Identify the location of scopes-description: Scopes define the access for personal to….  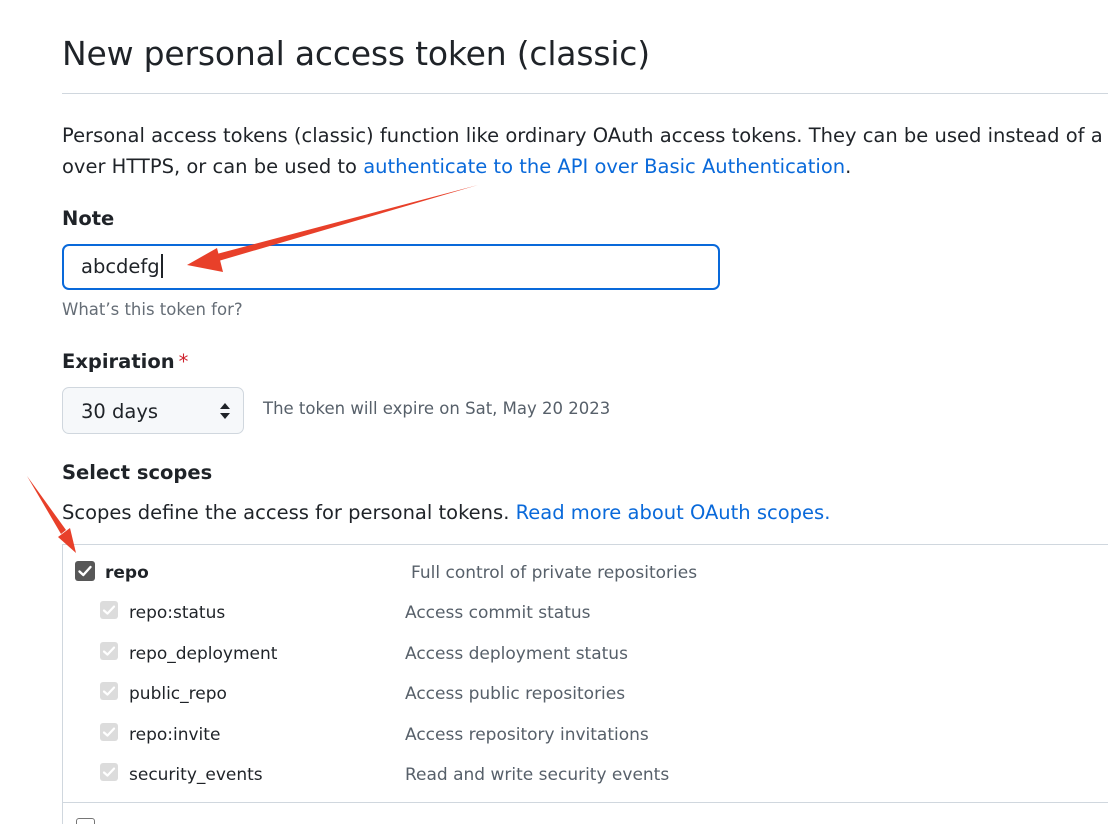
(446, 512).